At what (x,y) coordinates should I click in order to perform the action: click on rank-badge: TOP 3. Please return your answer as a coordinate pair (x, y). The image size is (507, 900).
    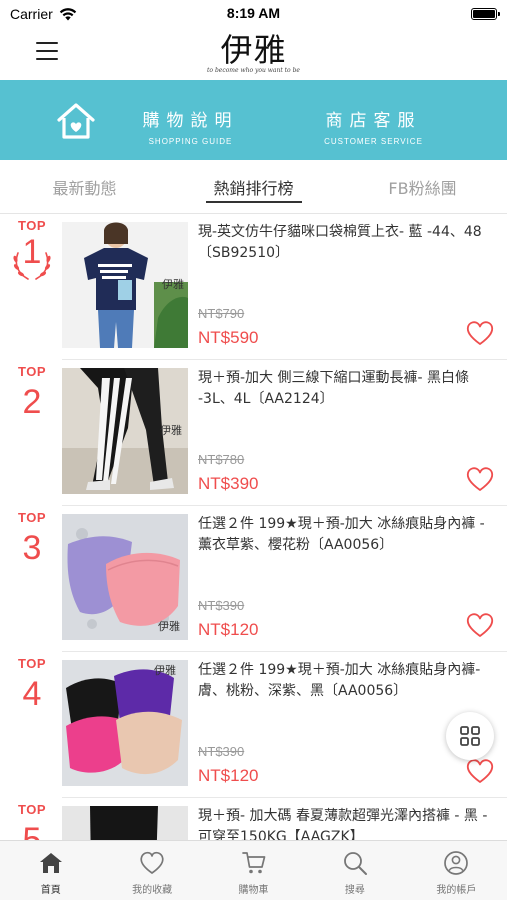
    Looking at the image, I should click on (32, 537).